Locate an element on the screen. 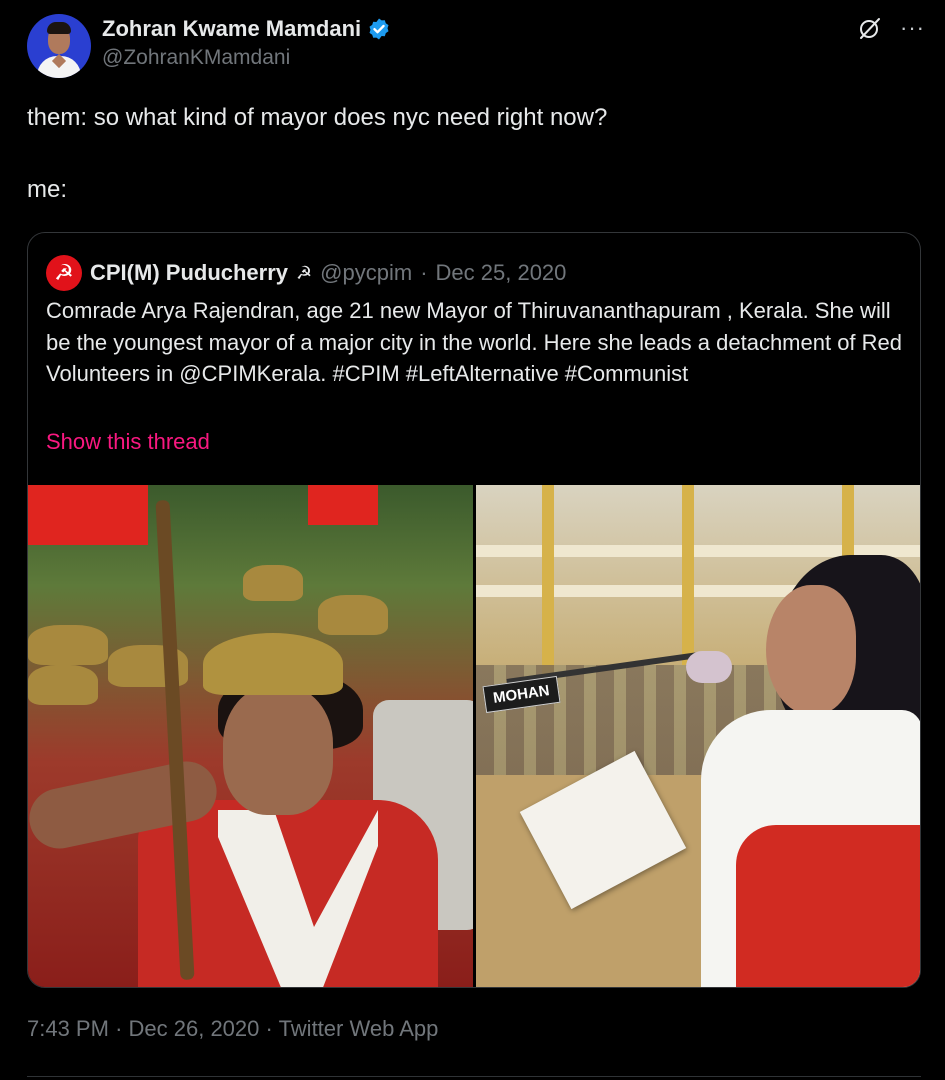  author-handle: @ZohranKMamdani is located at coordinates (246, 58).